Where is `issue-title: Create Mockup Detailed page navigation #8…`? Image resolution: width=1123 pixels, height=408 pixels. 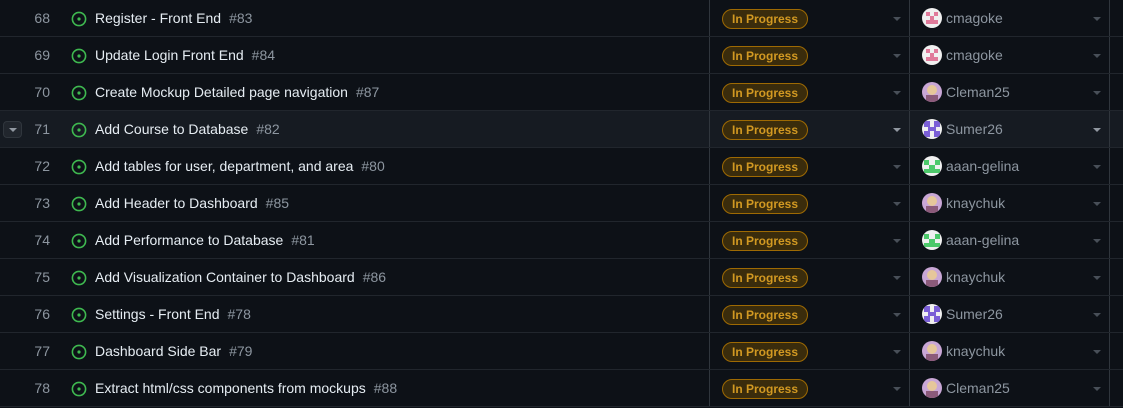
issue-title: Create Mockup Detailed page navigation #8… is located at coordinates (237, 92).